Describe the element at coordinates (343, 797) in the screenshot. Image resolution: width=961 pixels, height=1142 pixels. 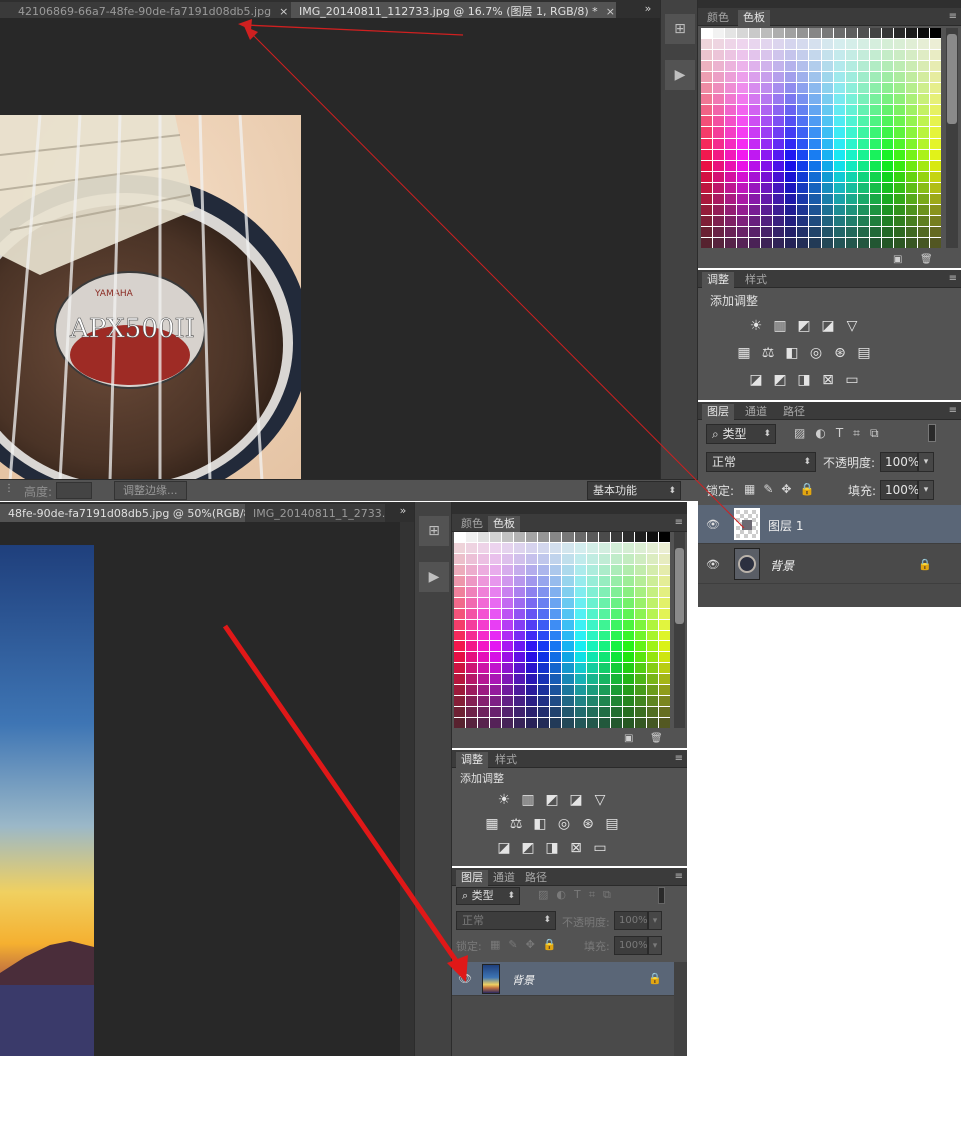
I see `visibility-pointer-arrow` at that location.